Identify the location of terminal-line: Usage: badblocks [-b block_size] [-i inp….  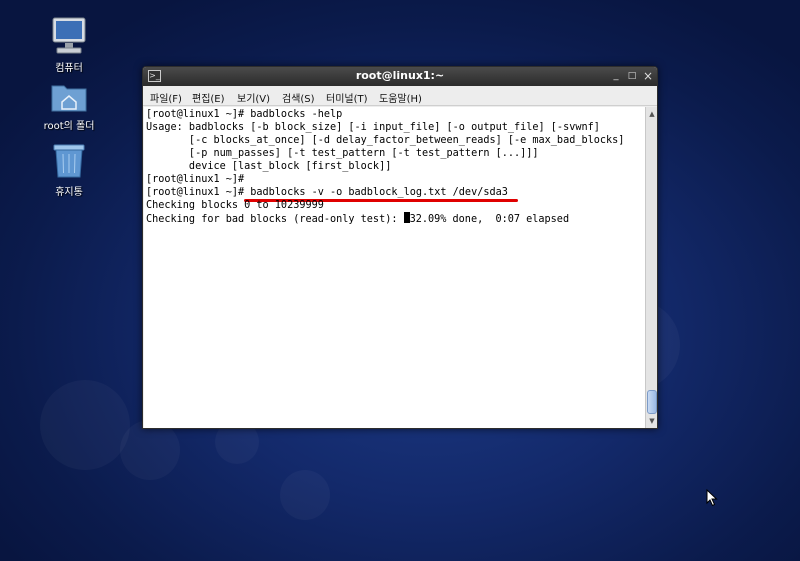
(373, 127).